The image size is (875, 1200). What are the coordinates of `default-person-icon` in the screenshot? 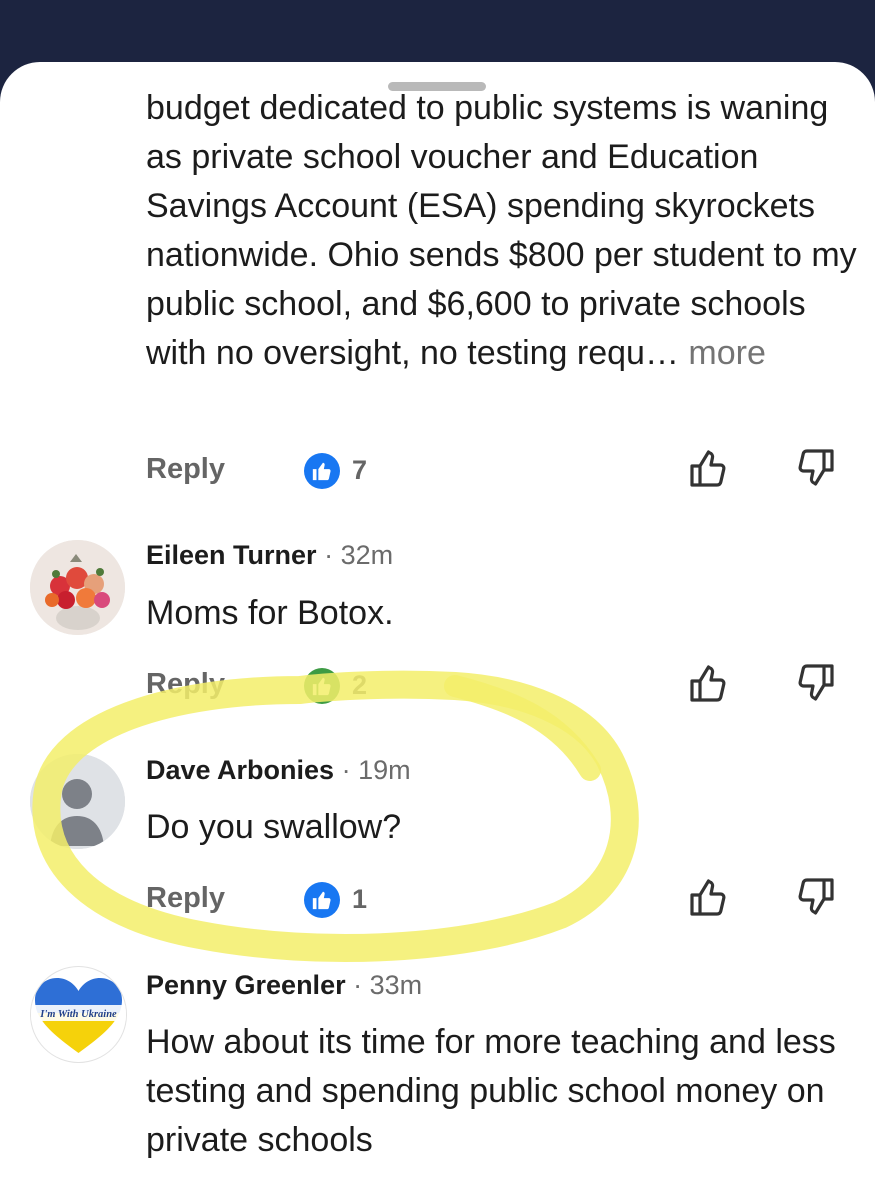 It's located at (77, 801).